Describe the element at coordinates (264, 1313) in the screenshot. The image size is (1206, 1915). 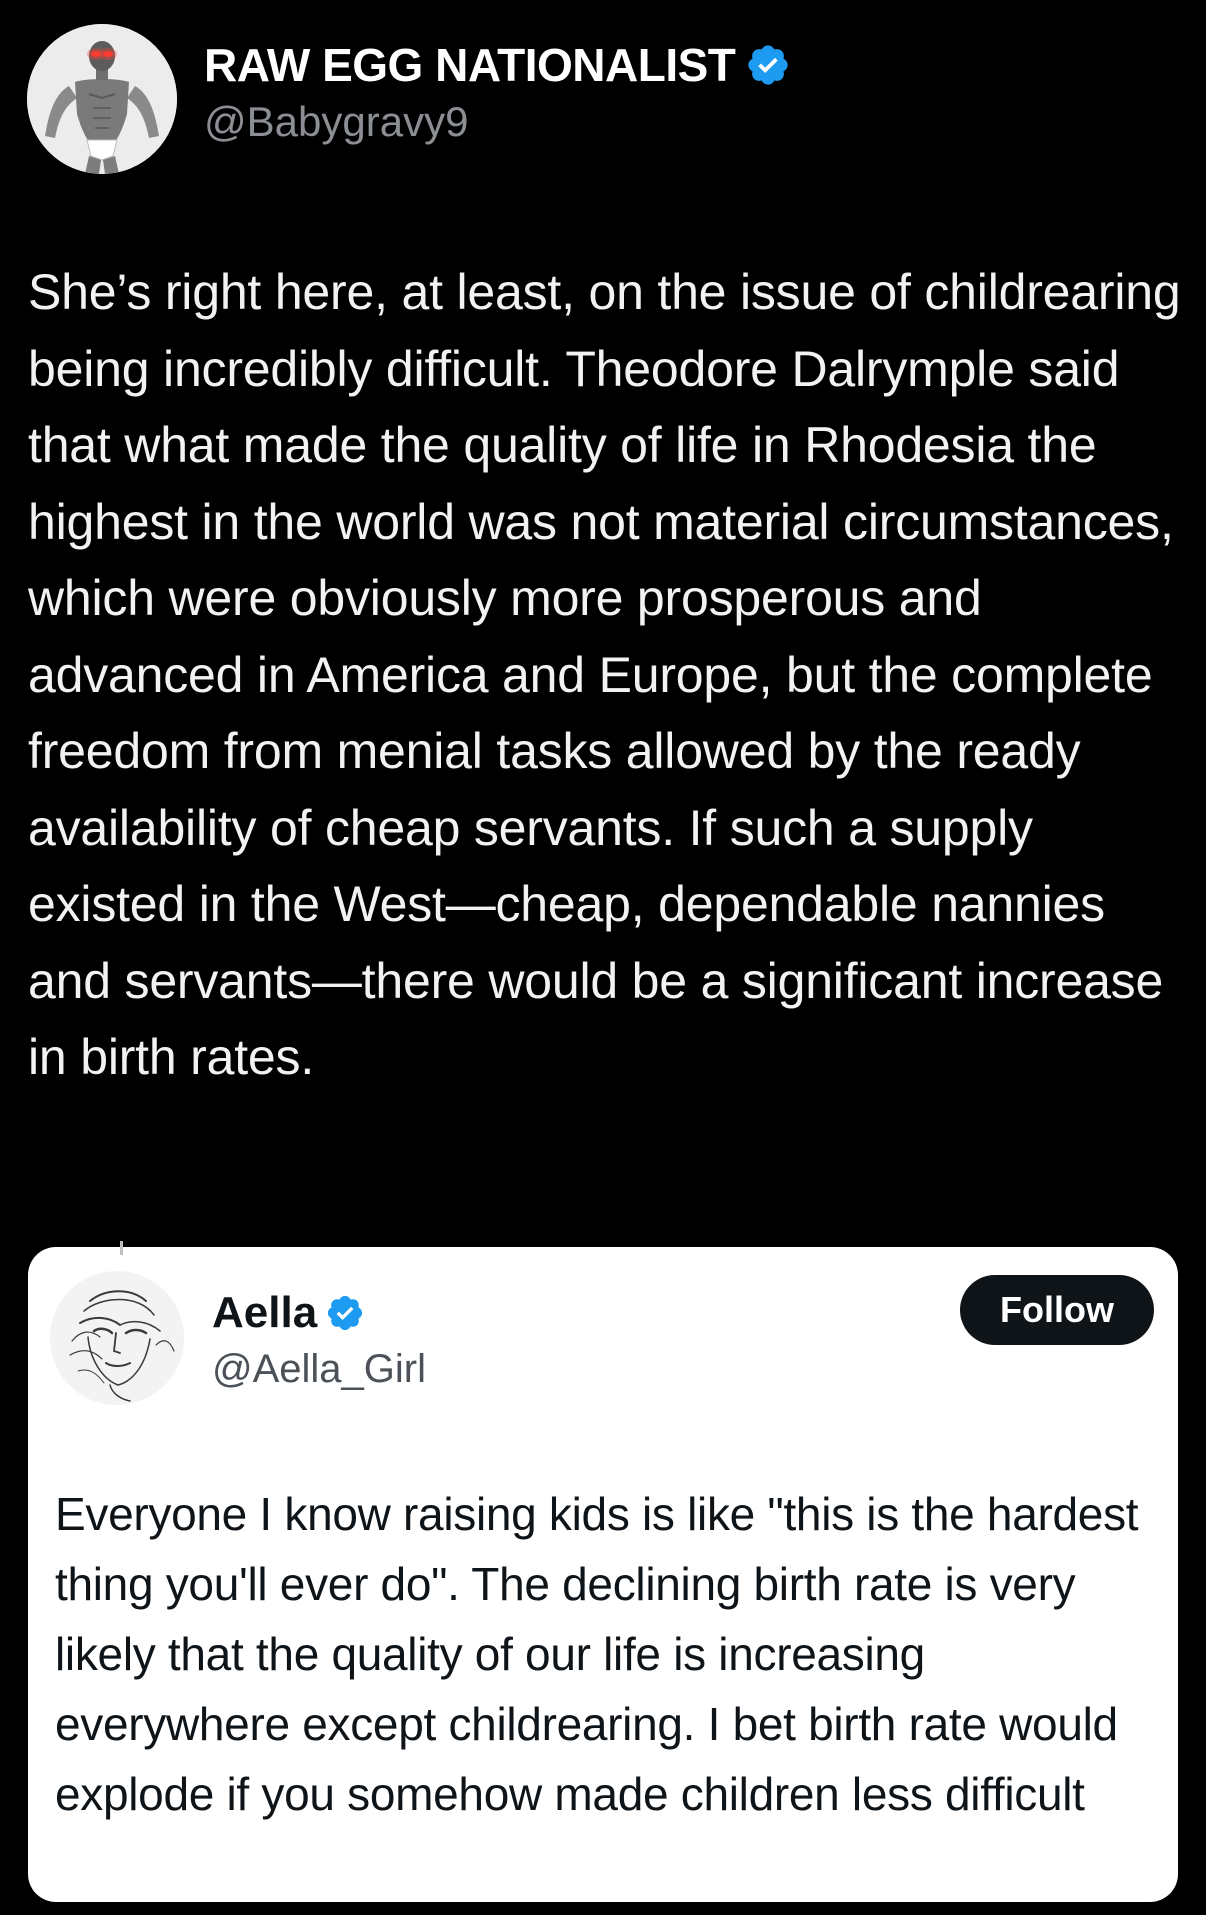
I see `quoted-author-display-name: Aella` at that location.